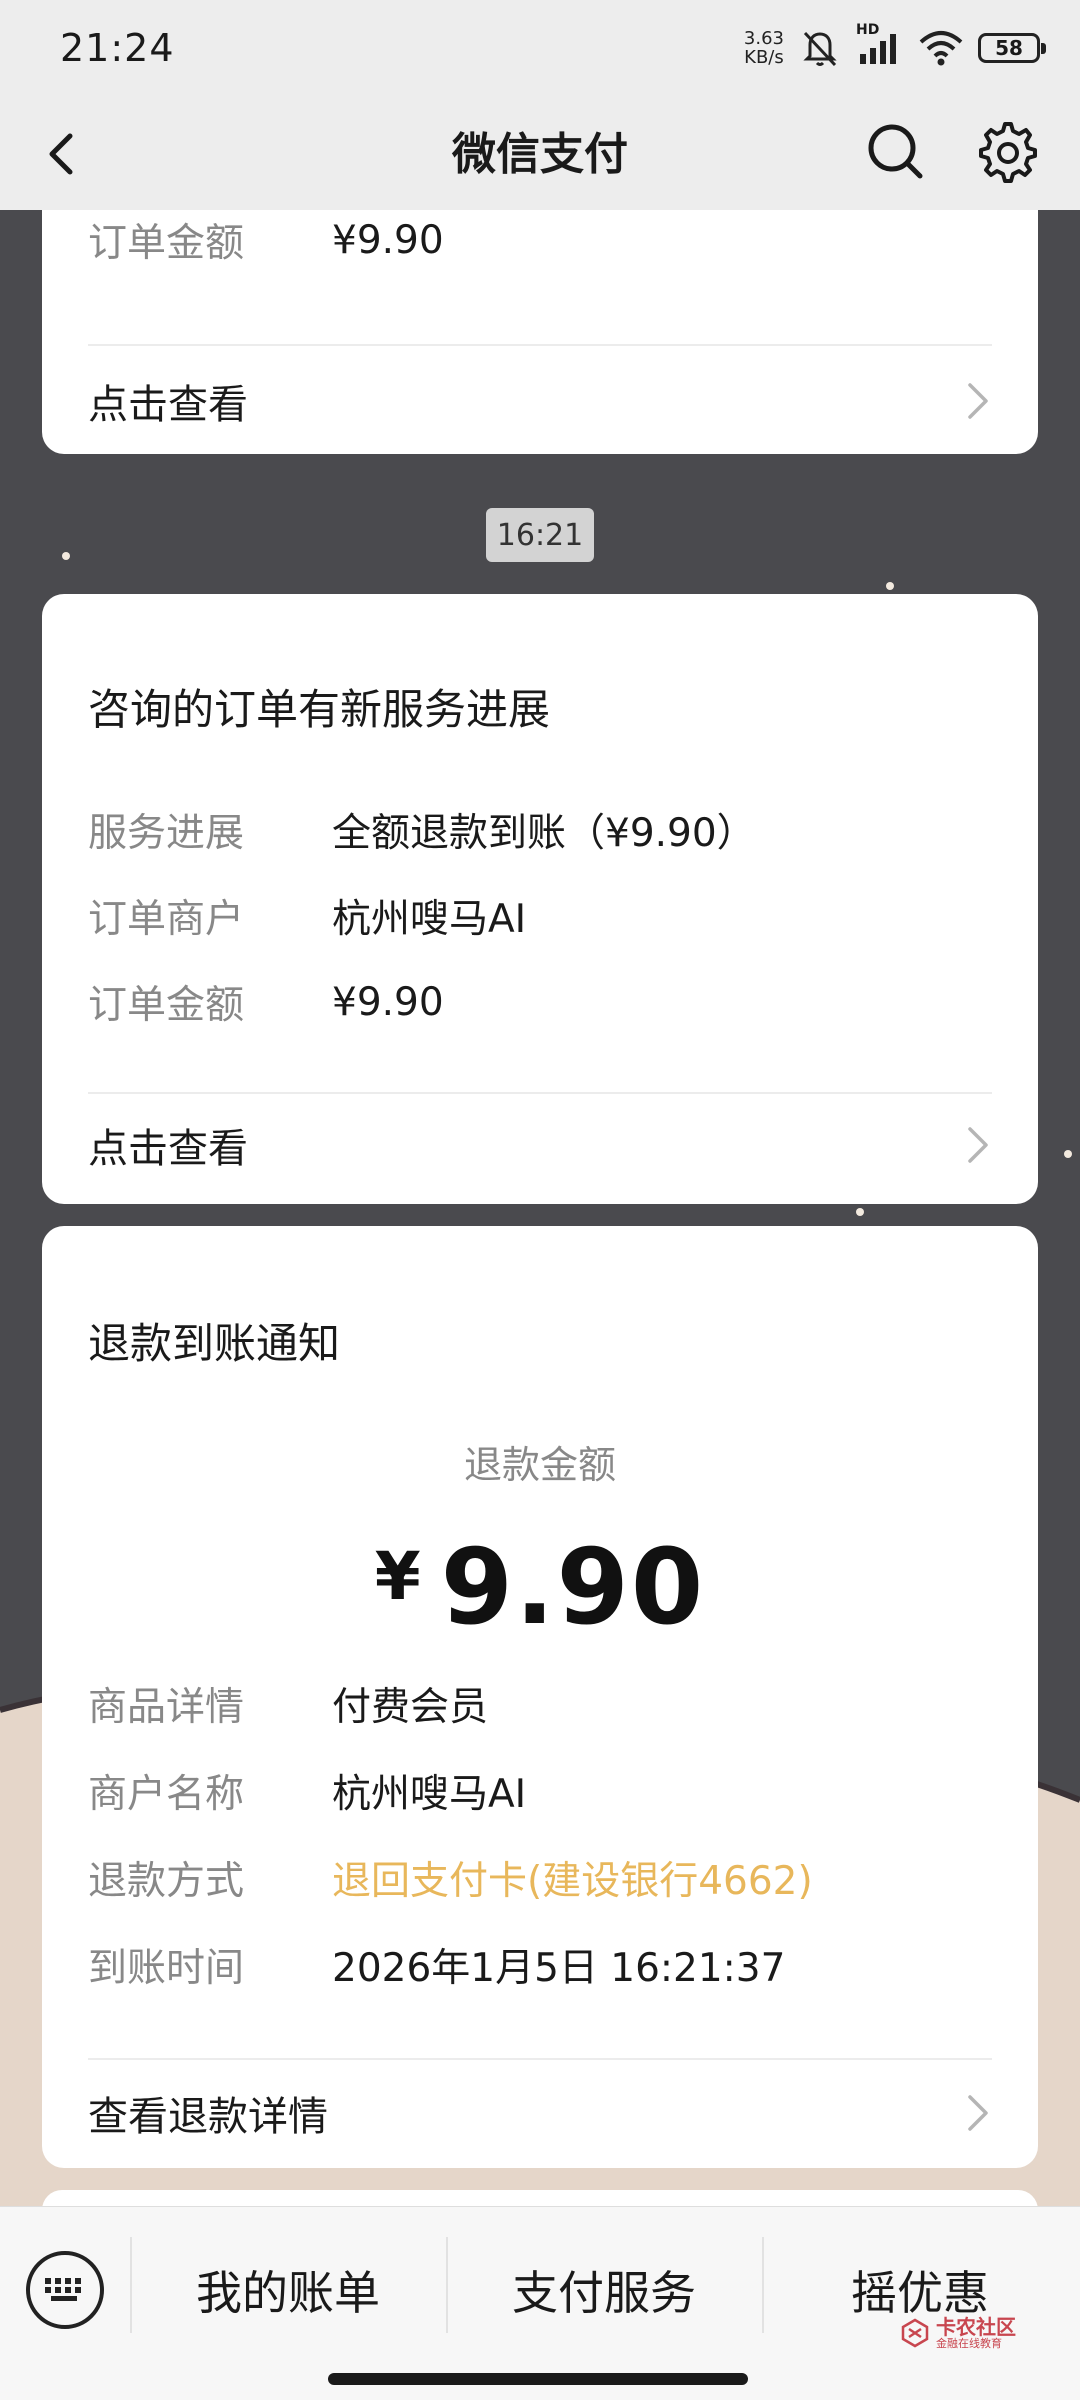  I want to click on detail-row: 商户名称 杭州嗖马AI, so click(307, 1794).